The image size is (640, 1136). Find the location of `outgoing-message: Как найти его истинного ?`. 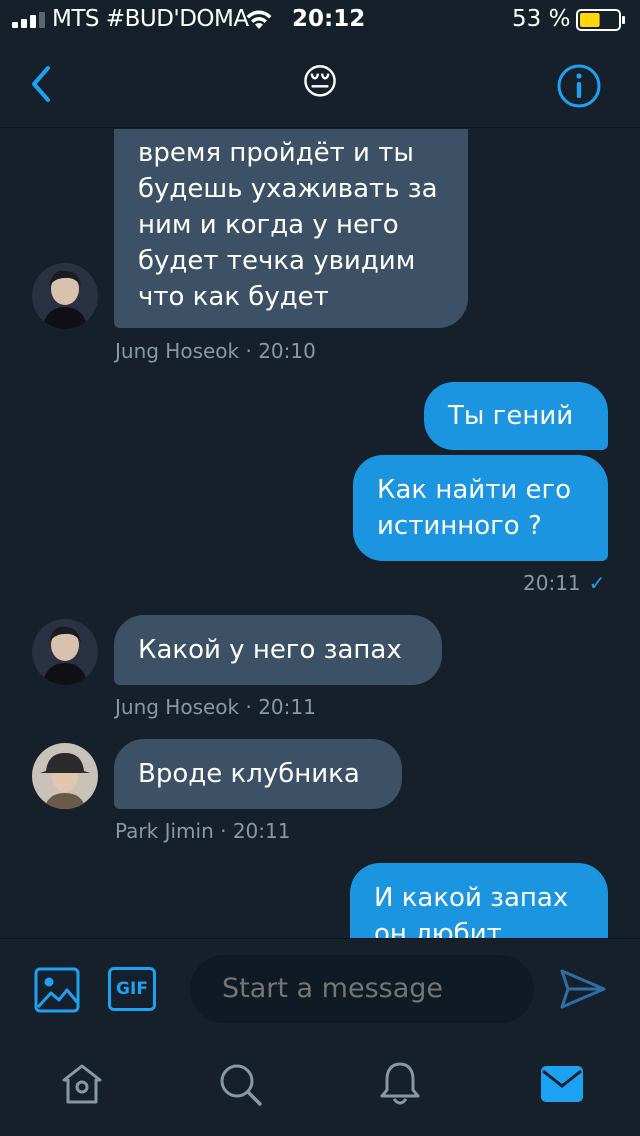

outgoing-message: Как найти его истинного ? is located at coordinates (480, 508).